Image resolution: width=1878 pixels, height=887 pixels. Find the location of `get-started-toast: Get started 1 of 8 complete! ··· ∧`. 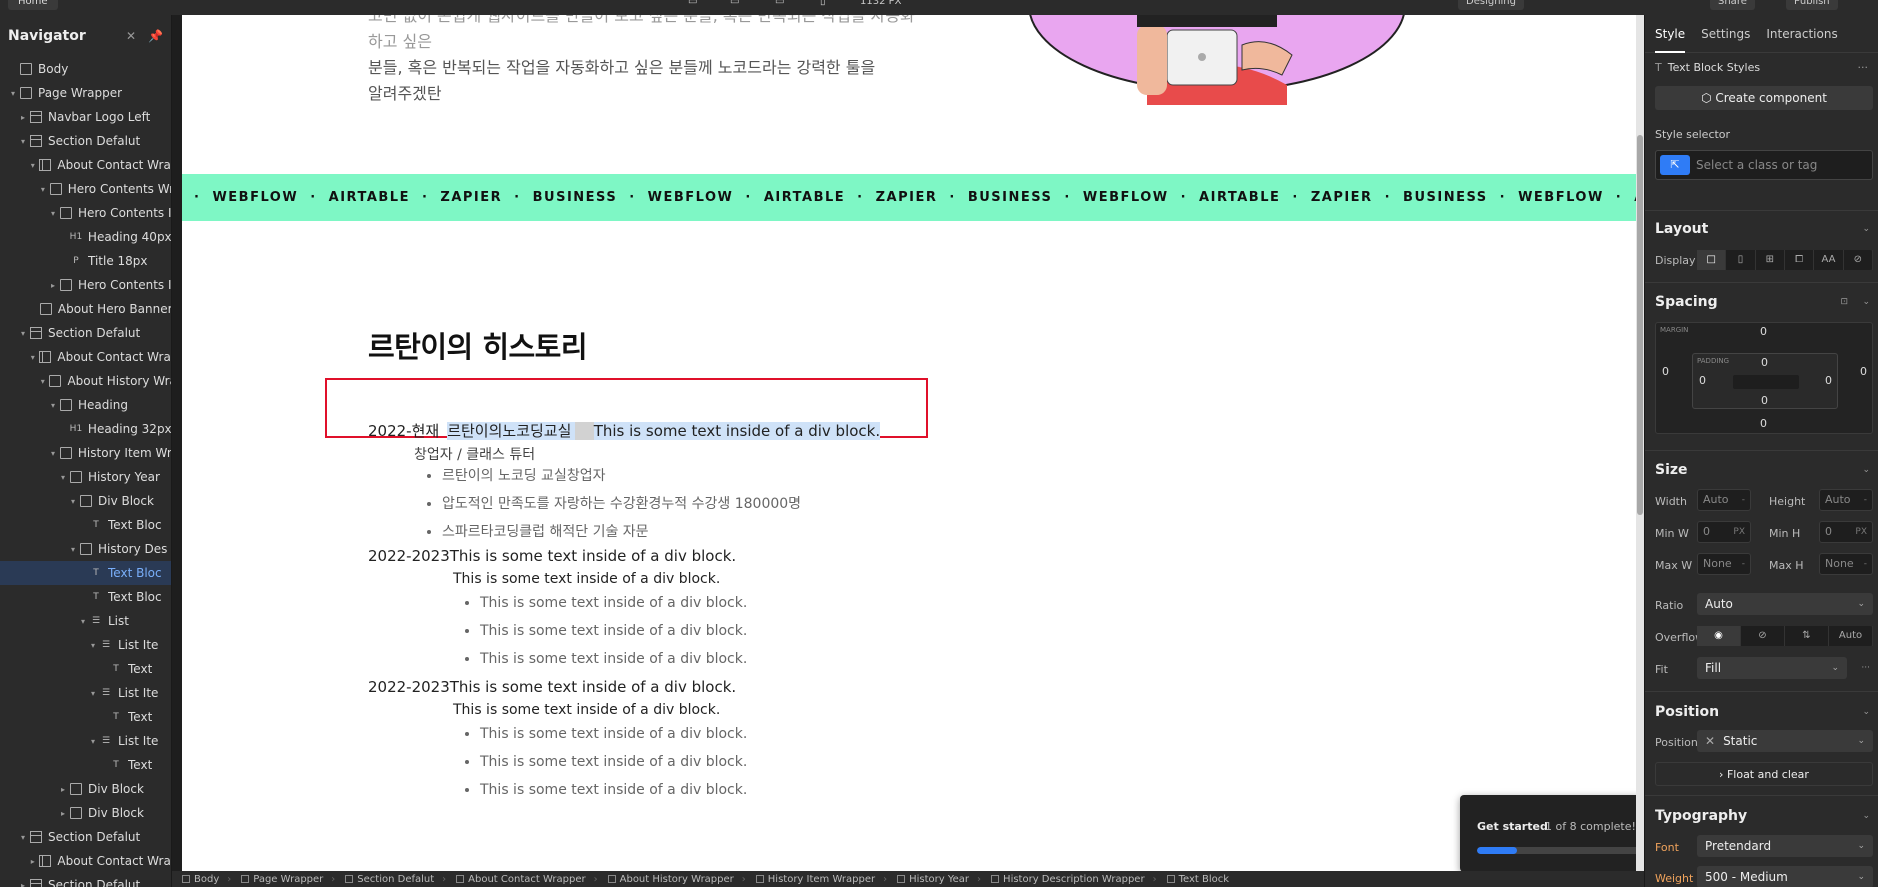

get-started-toast: Get started 1 of 8 complete! ··· ∧ is located at coordinates (1548, 833).